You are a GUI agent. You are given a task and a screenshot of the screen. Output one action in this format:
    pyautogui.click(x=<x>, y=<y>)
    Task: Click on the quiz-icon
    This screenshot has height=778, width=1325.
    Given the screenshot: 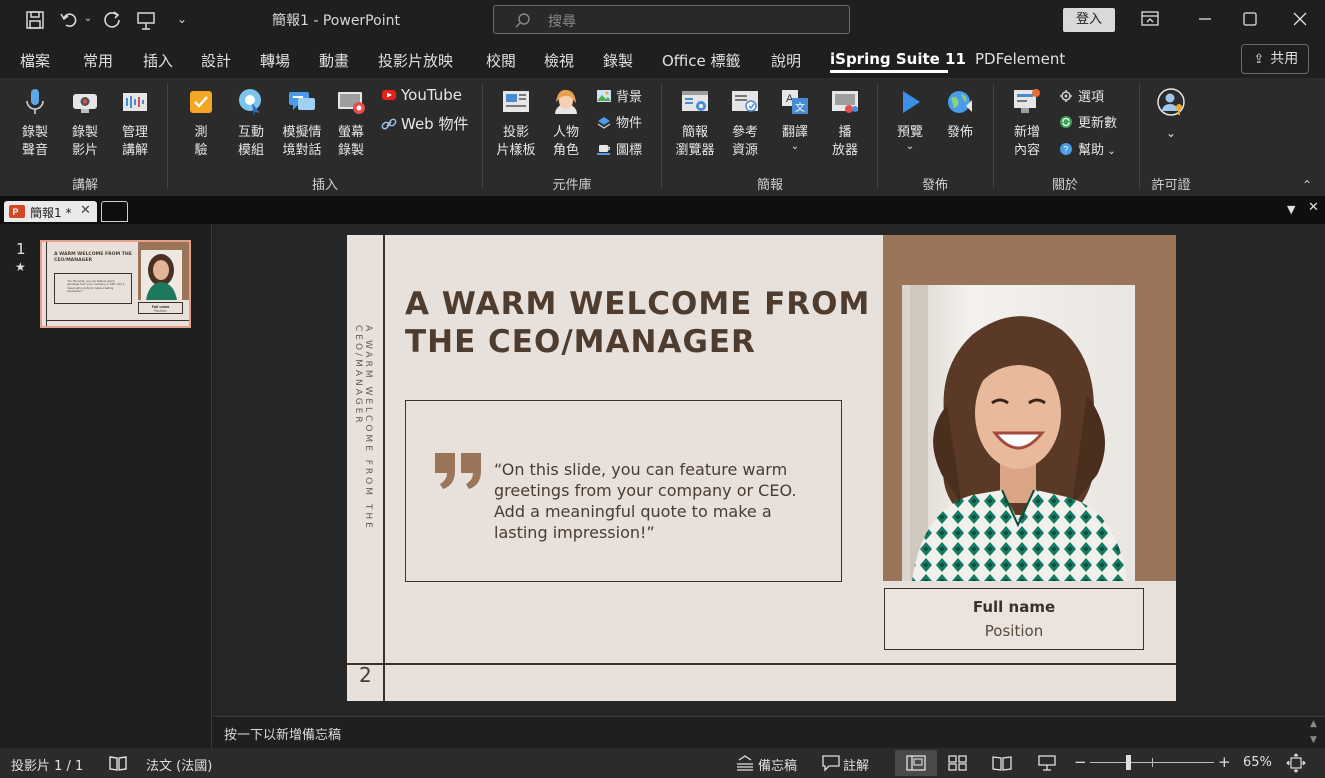 What is the action you would take?
    pyautogui.click(x=201, y=102)
    